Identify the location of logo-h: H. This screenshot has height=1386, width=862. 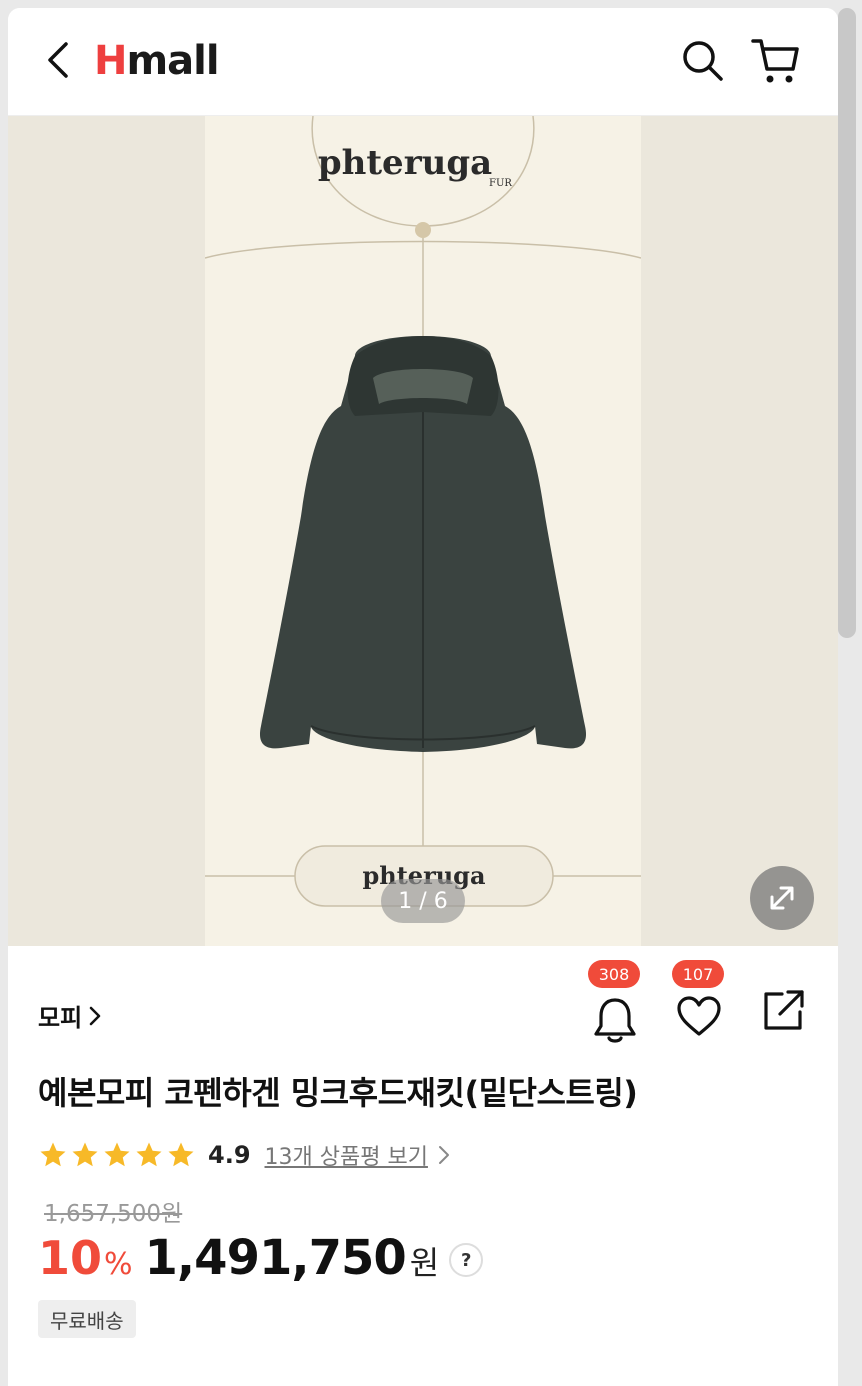
(110, 61).